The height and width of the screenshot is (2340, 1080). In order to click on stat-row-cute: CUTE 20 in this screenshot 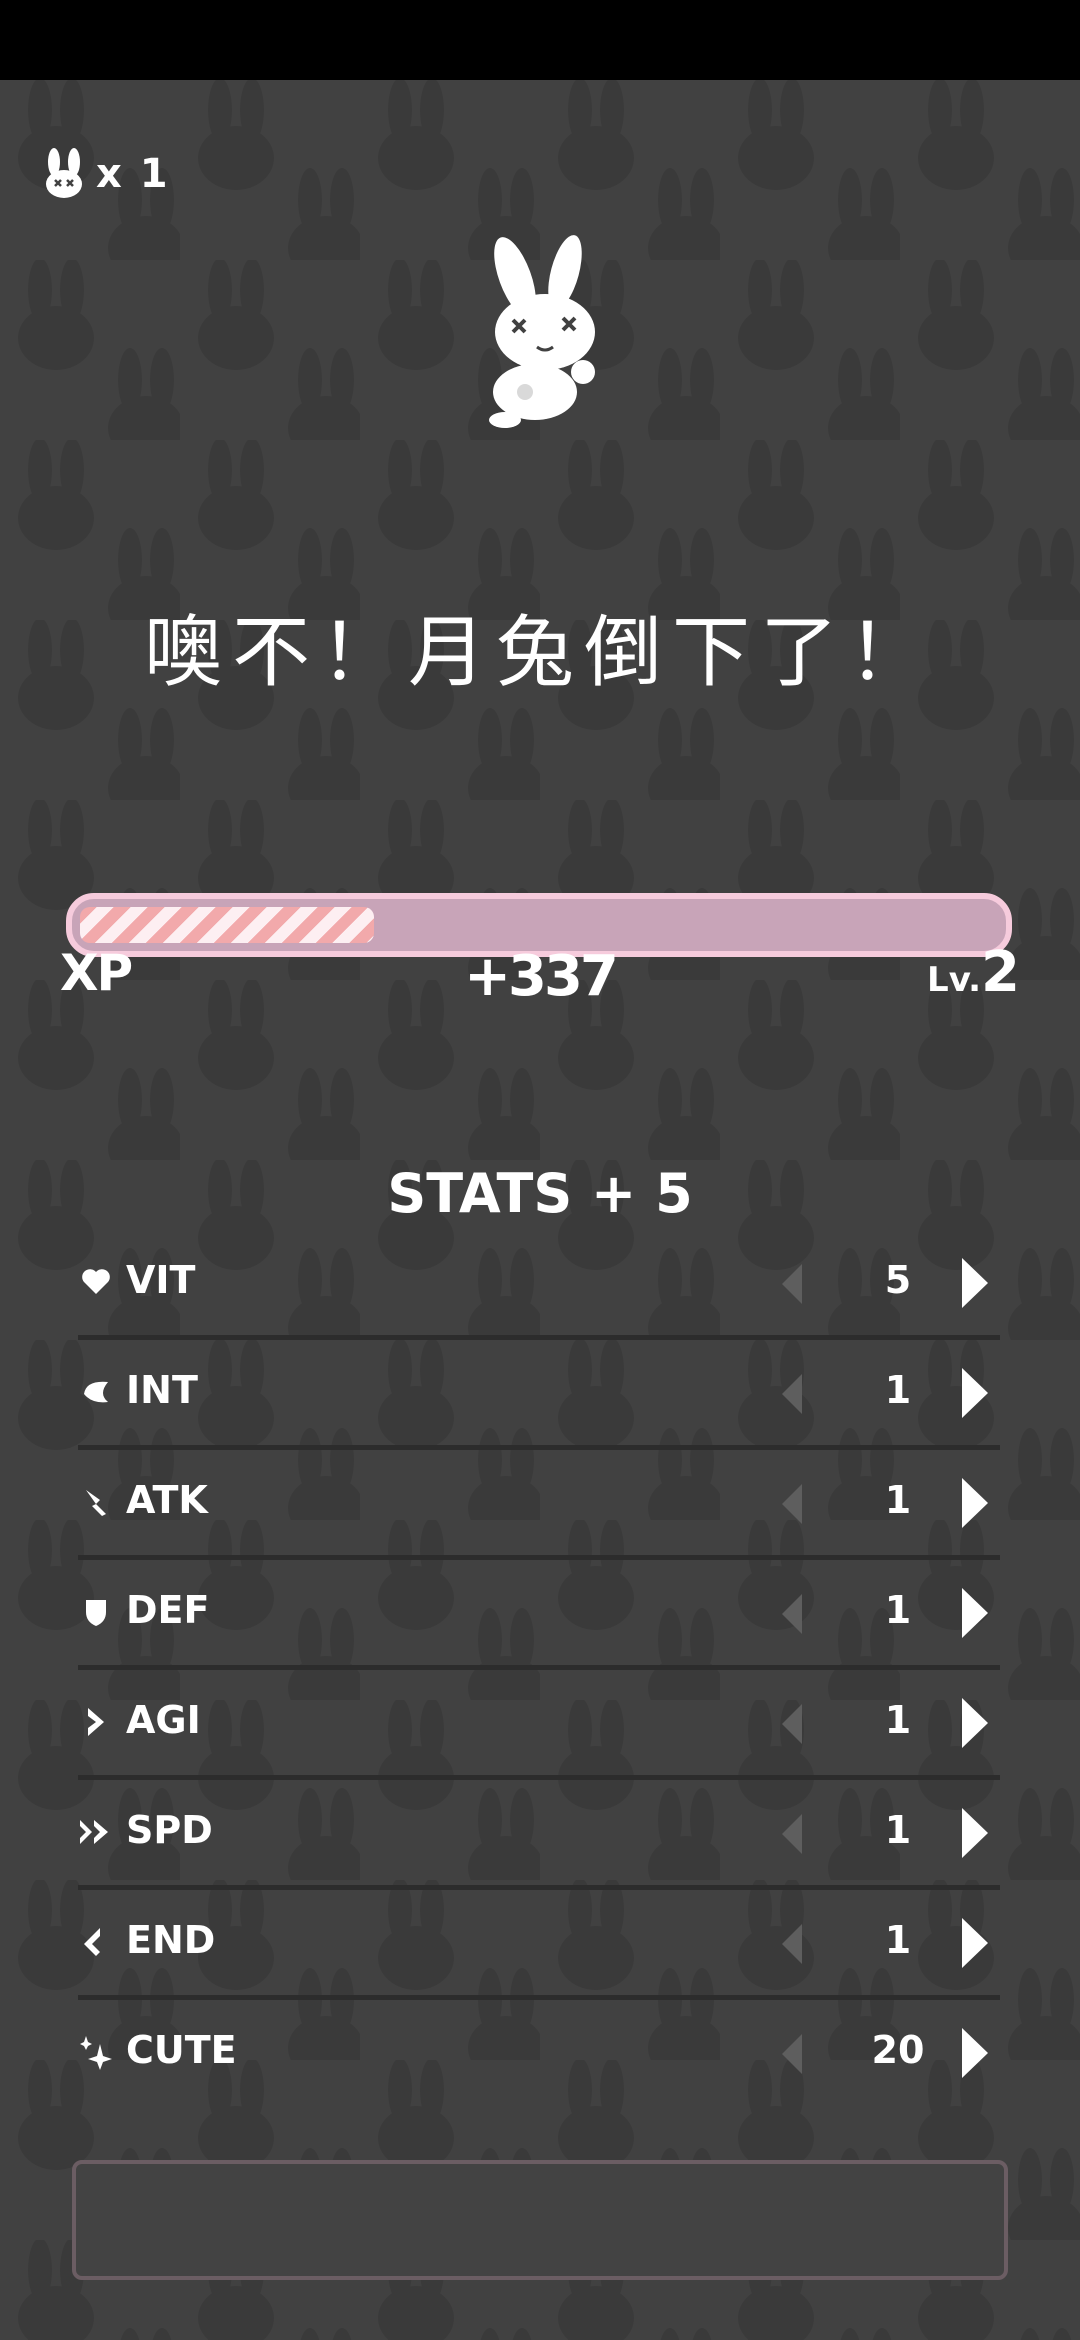, I will do `click(539, 2055)`.